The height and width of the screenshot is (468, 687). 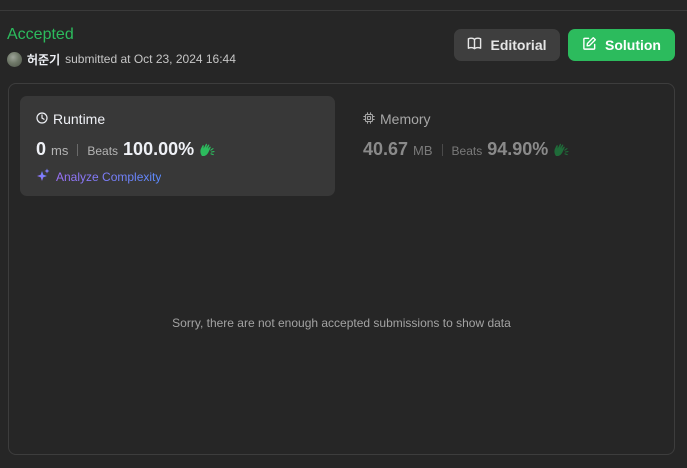 I want to click on sparkle-icon, so click(x=43, y=176).